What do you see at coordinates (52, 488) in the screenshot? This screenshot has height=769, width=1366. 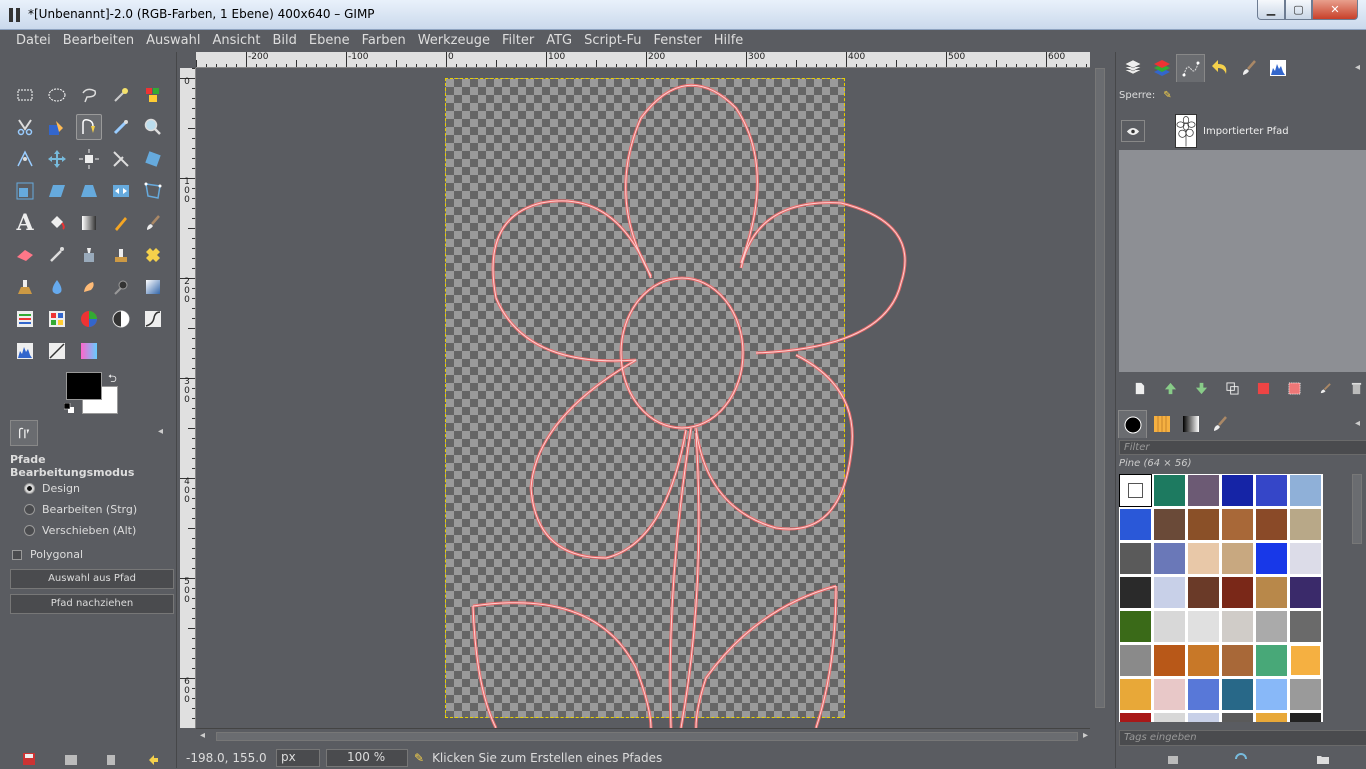 I see `mode-design-radio: Design` at bounding box center [52, 488].